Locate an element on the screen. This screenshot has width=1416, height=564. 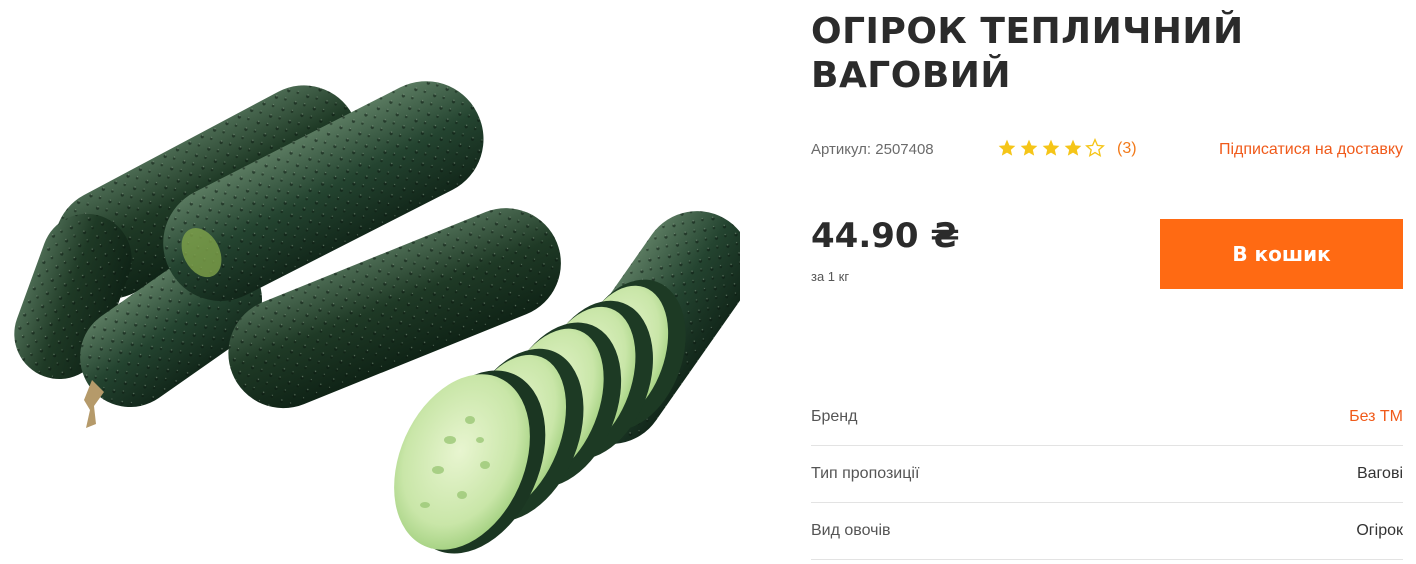
attribute-value: Вагові is located at coordinates (1379, 473).